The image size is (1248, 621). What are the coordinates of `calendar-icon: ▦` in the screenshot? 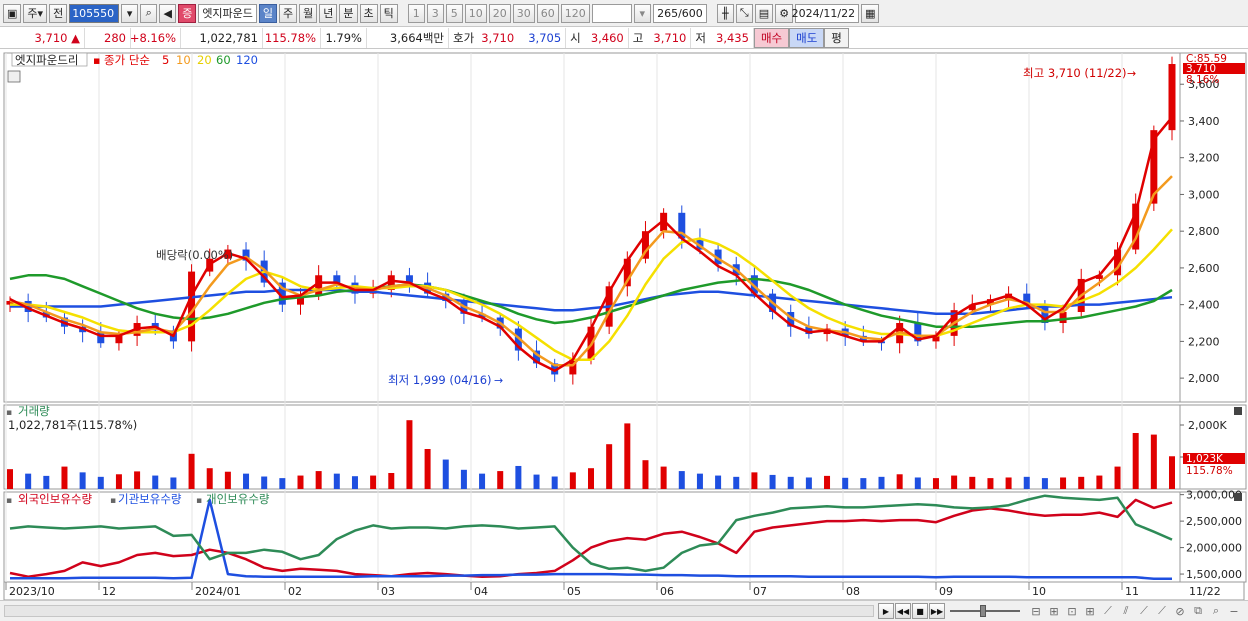 It's located at (870, 13).